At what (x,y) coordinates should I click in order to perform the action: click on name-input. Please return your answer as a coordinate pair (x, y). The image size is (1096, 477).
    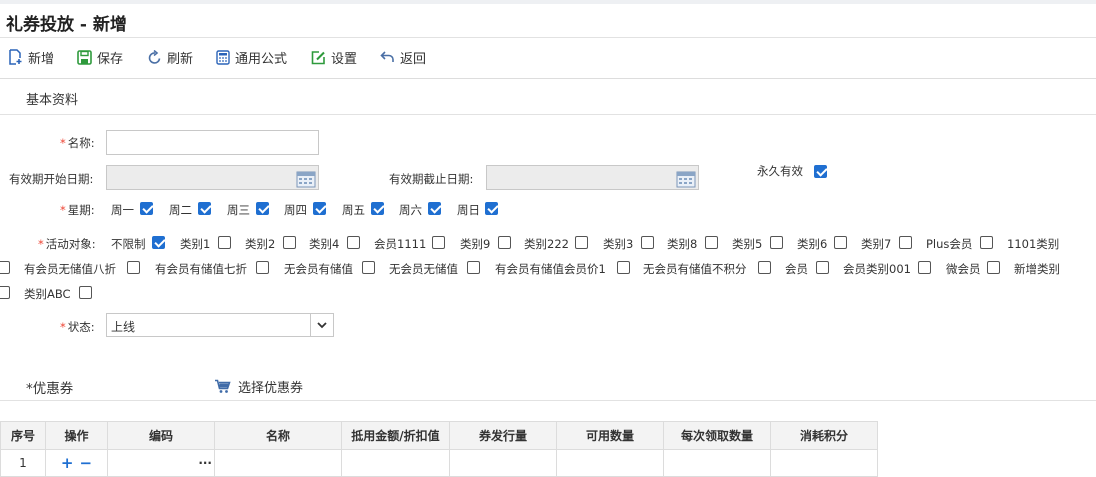
    Looking at the image, I should click on (212, 142).